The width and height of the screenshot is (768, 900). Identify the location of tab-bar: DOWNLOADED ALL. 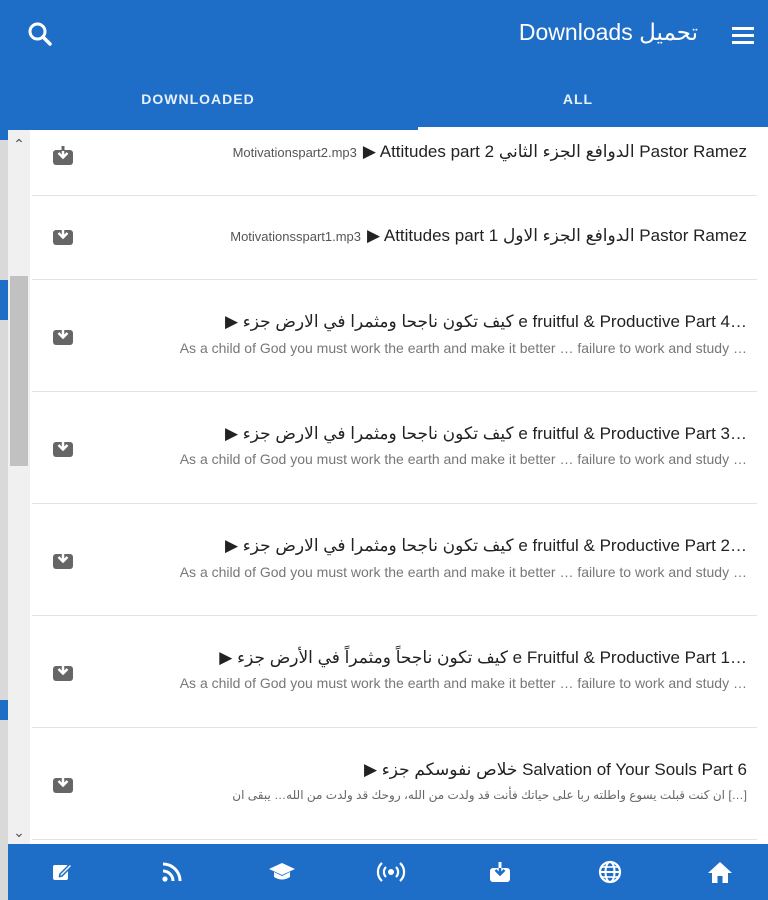
(388, 104).